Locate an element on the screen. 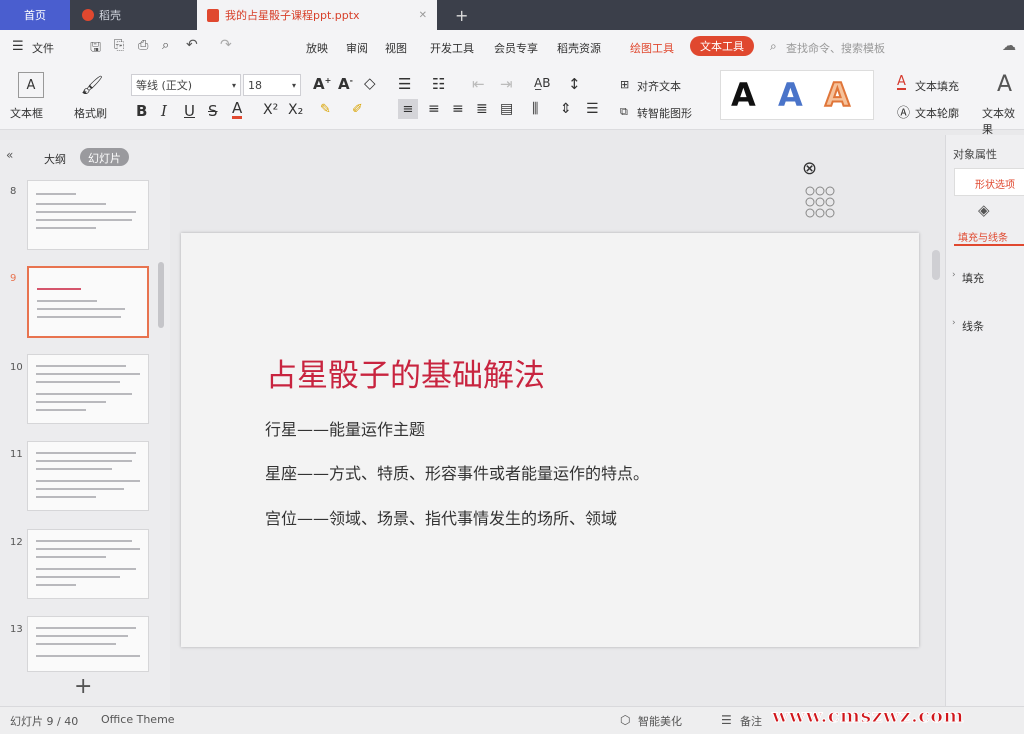 This screenshot has width=1024, height=734. textbox-button: 文本框 is located at coordinates (26, 113).